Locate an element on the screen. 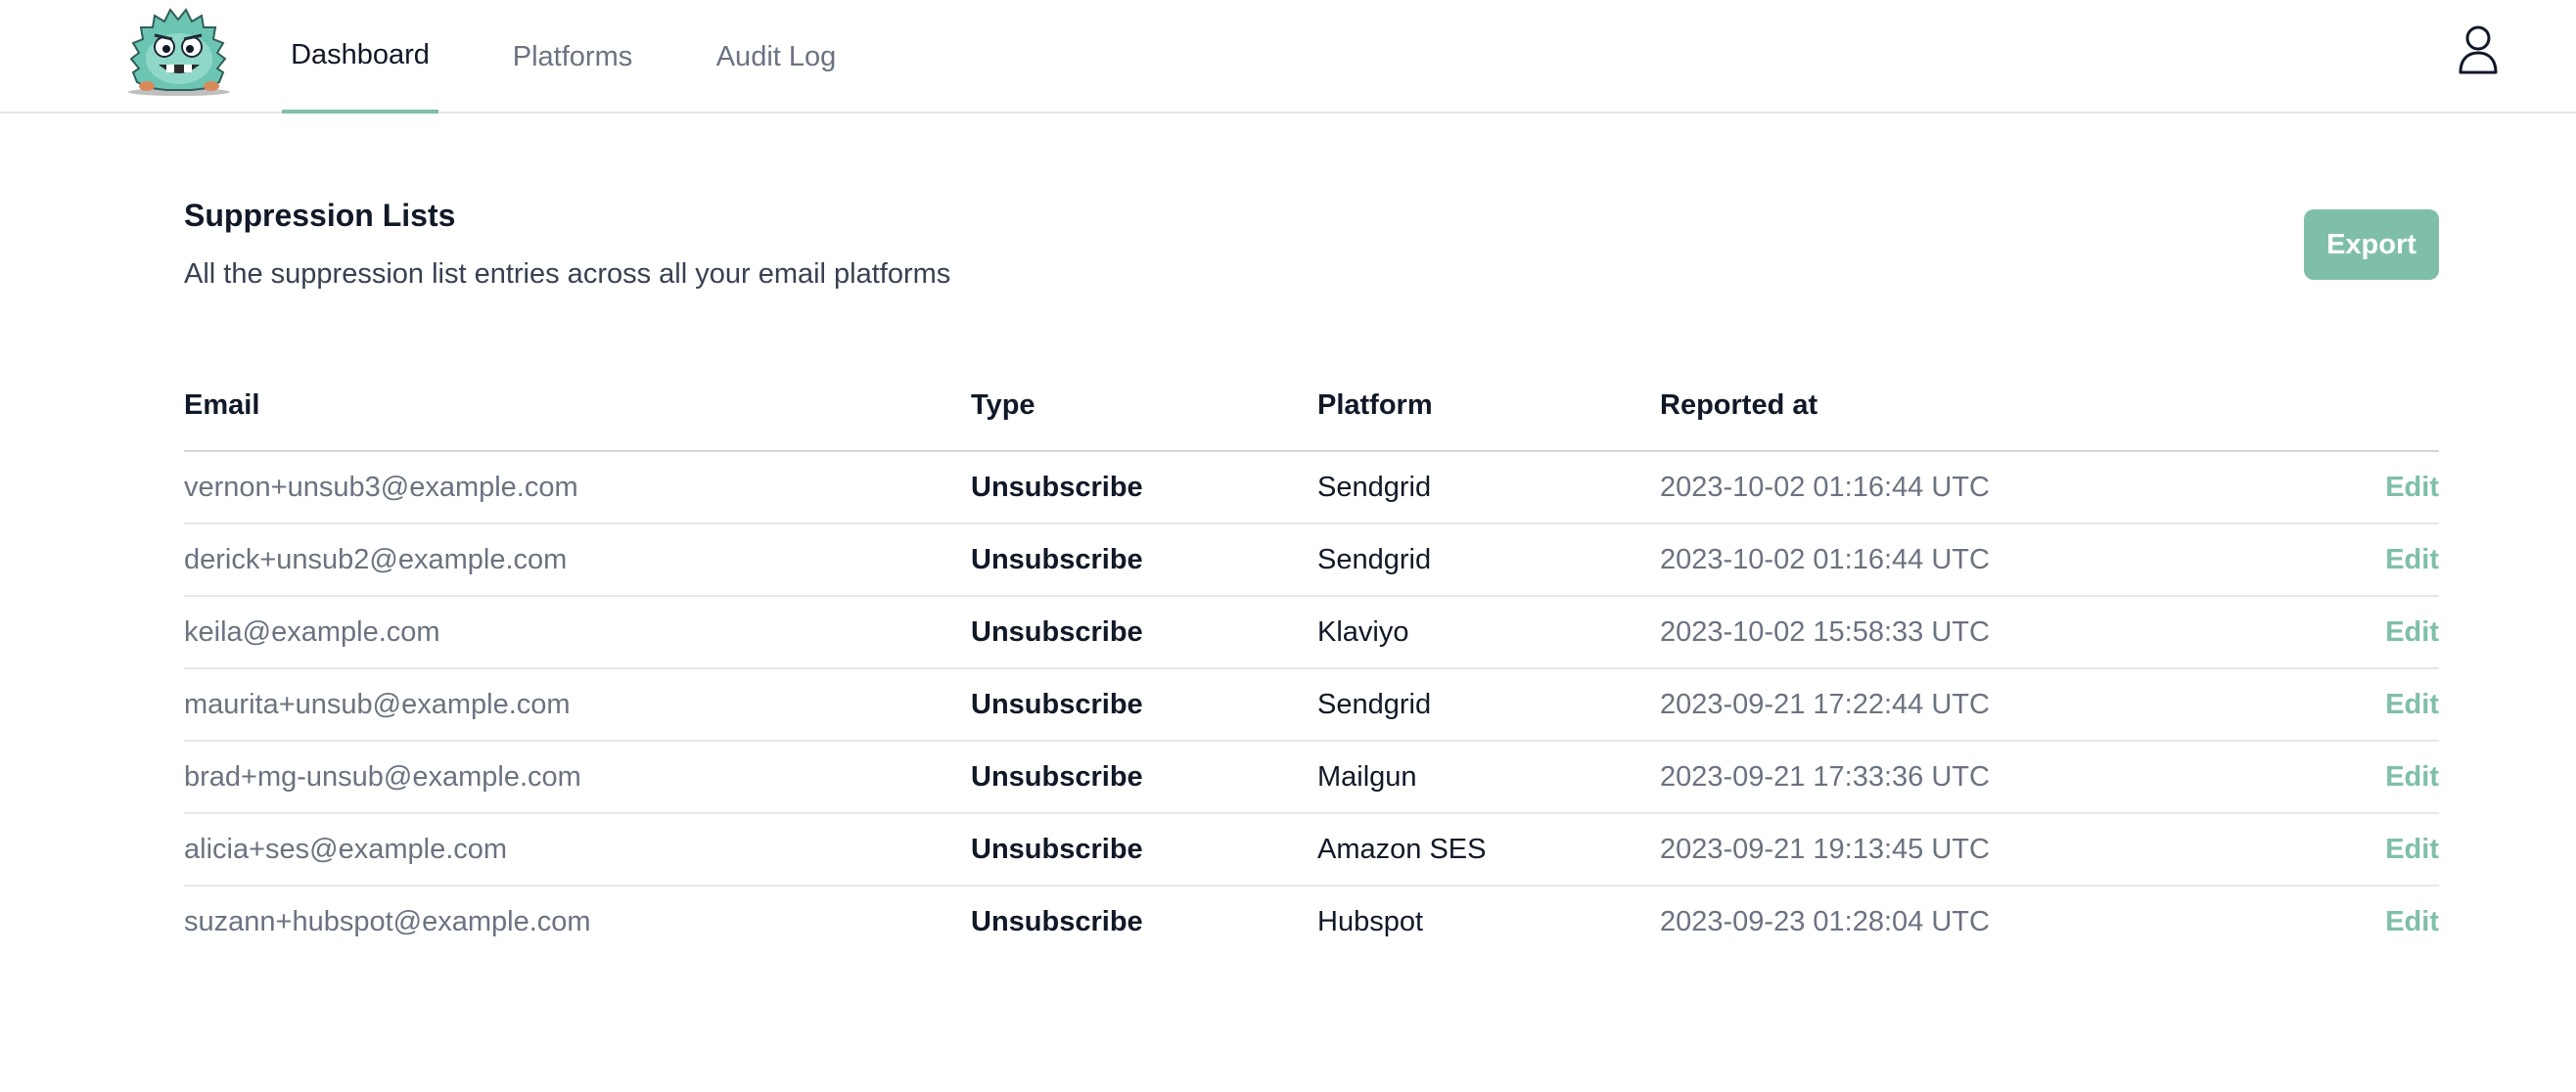 This screenshot has width=2576, height=1092. tab-platforms: Platforms is located at coordinates (572, 57).